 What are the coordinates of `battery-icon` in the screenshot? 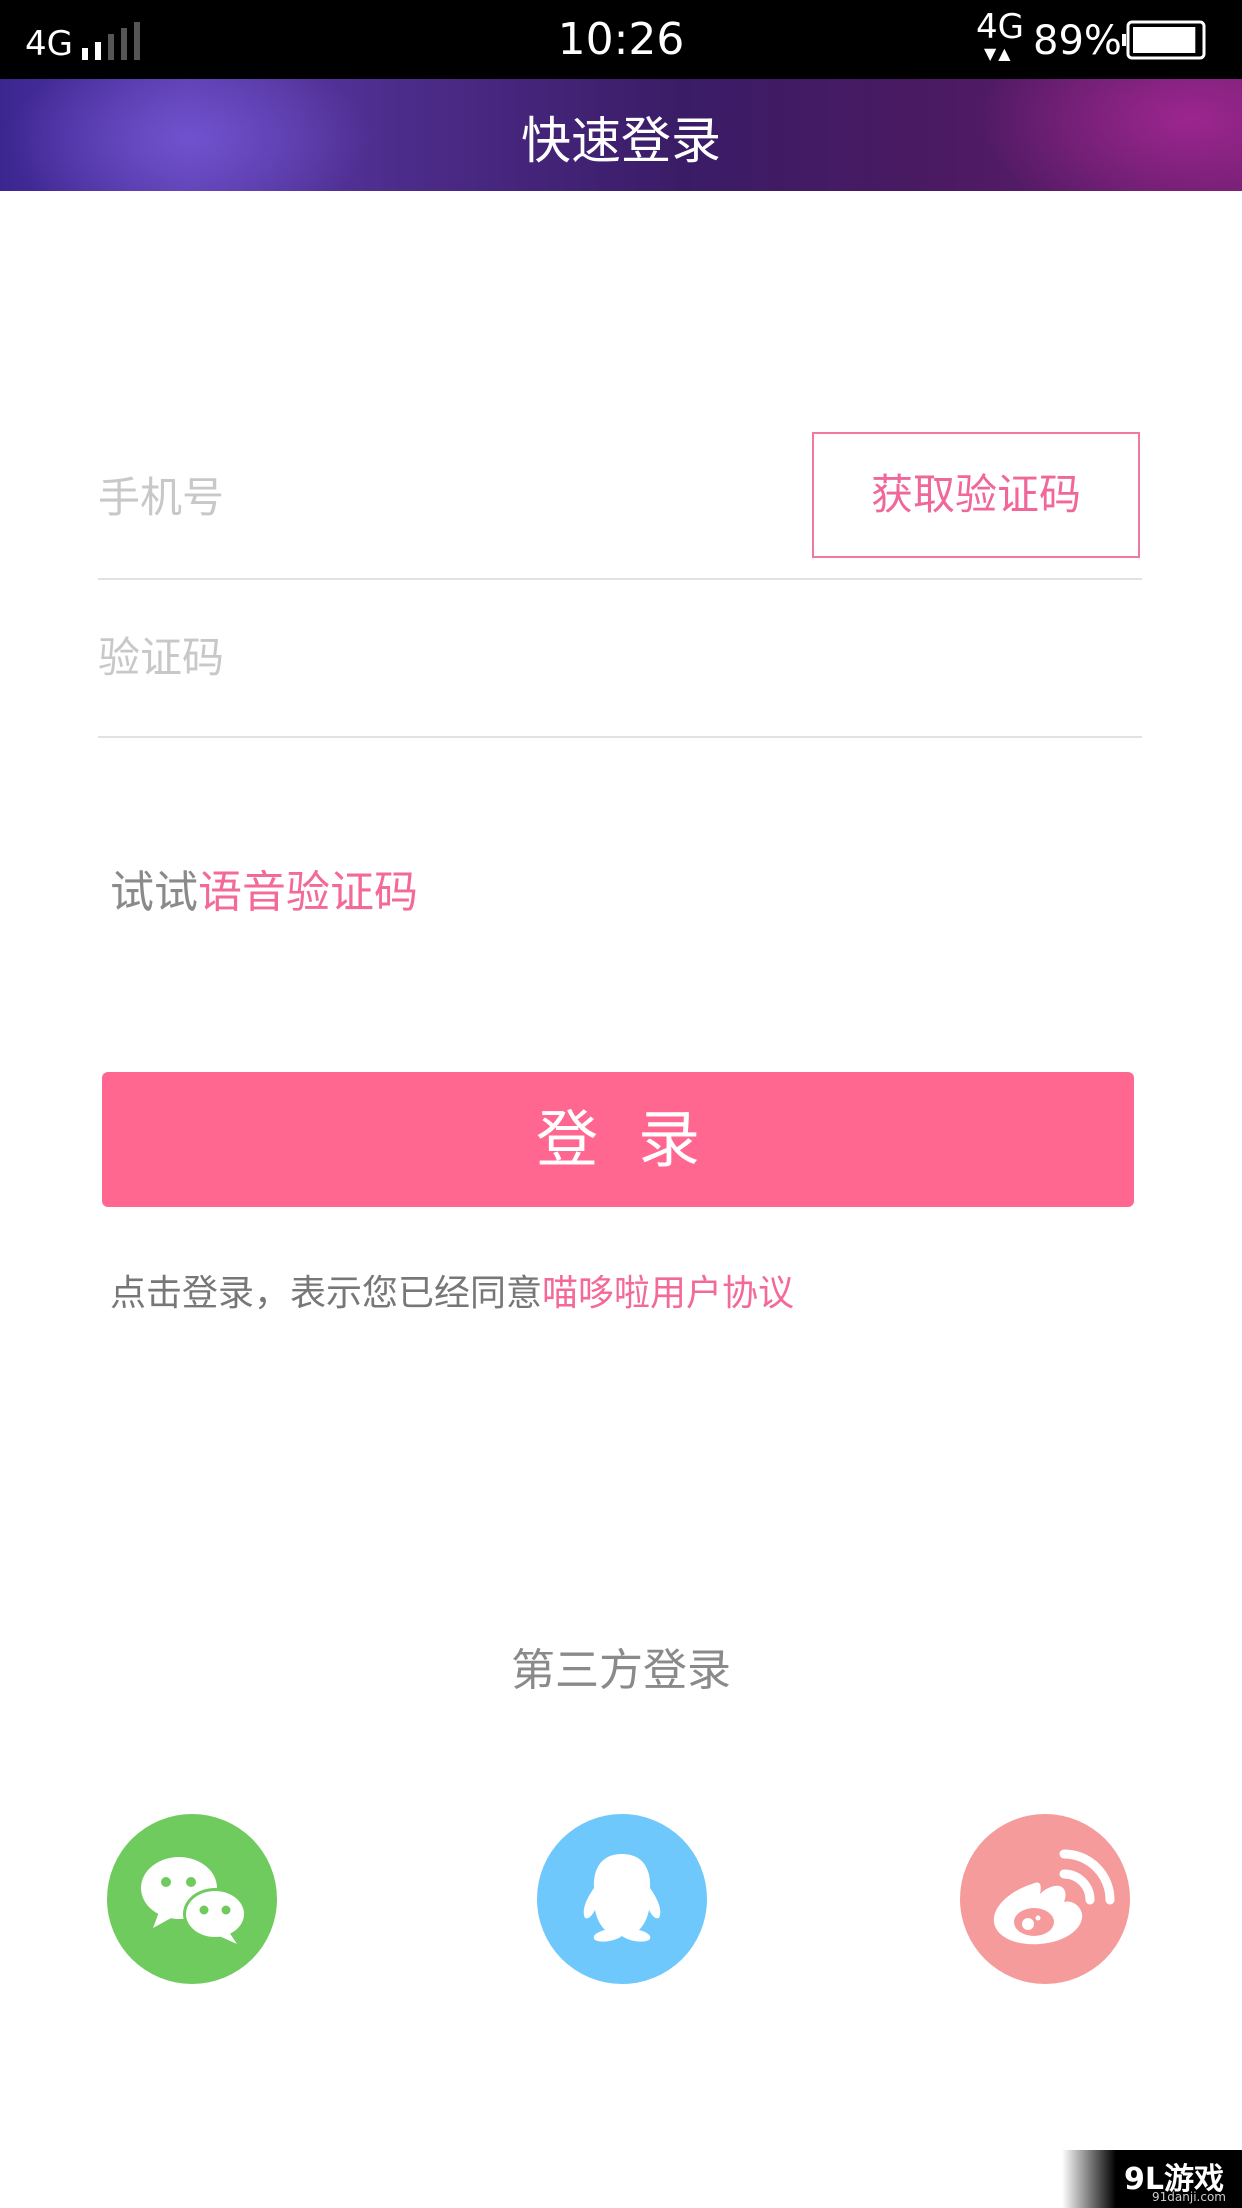 It's located at (1164, 40).